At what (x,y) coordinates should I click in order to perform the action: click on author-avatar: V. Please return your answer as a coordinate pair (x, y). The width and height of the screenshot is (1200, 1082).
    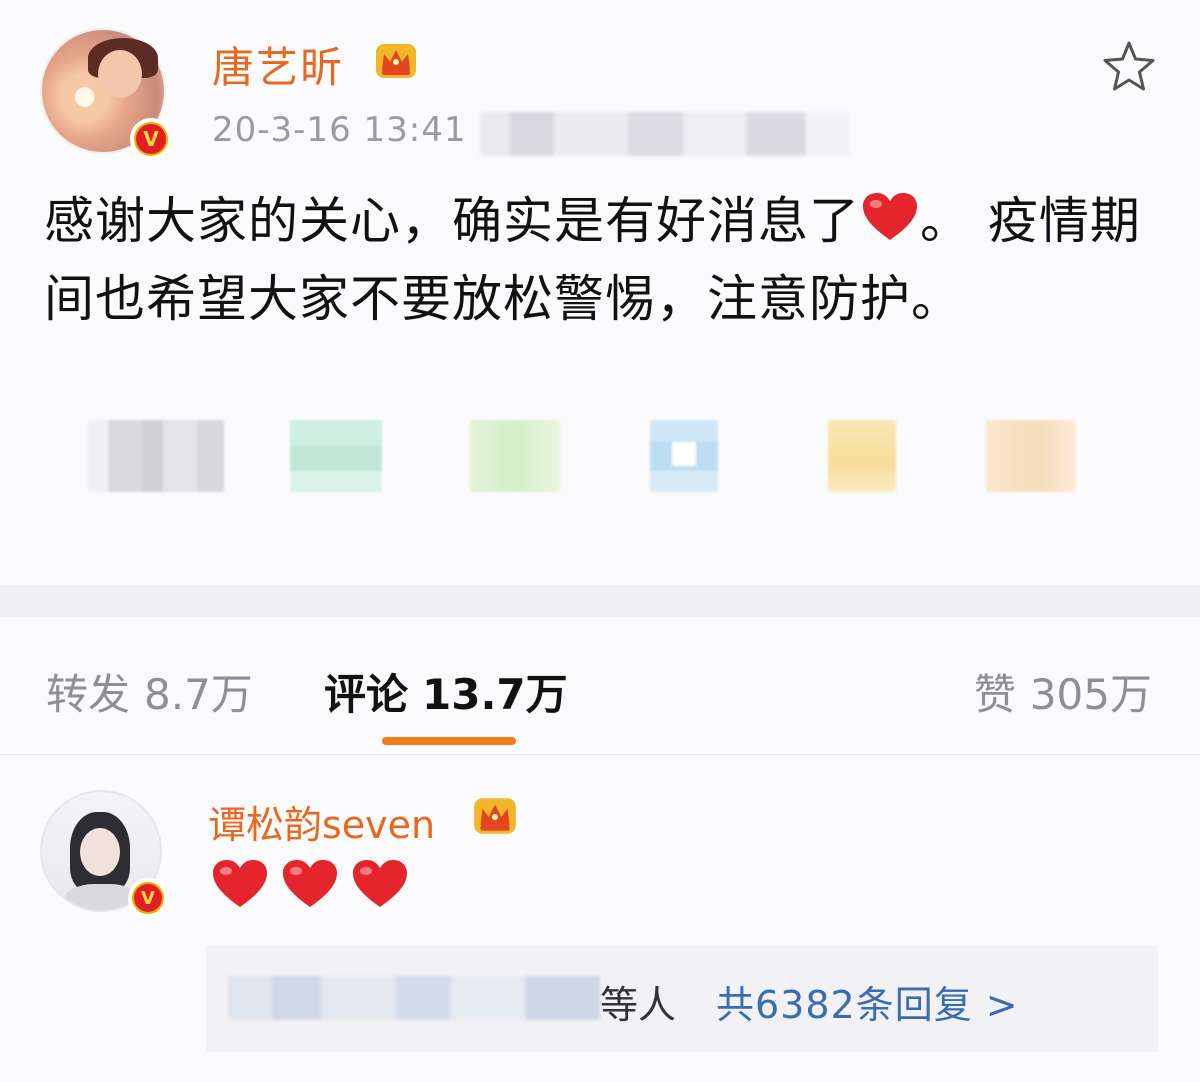
    Looking at the image, I should click on (106, 94).